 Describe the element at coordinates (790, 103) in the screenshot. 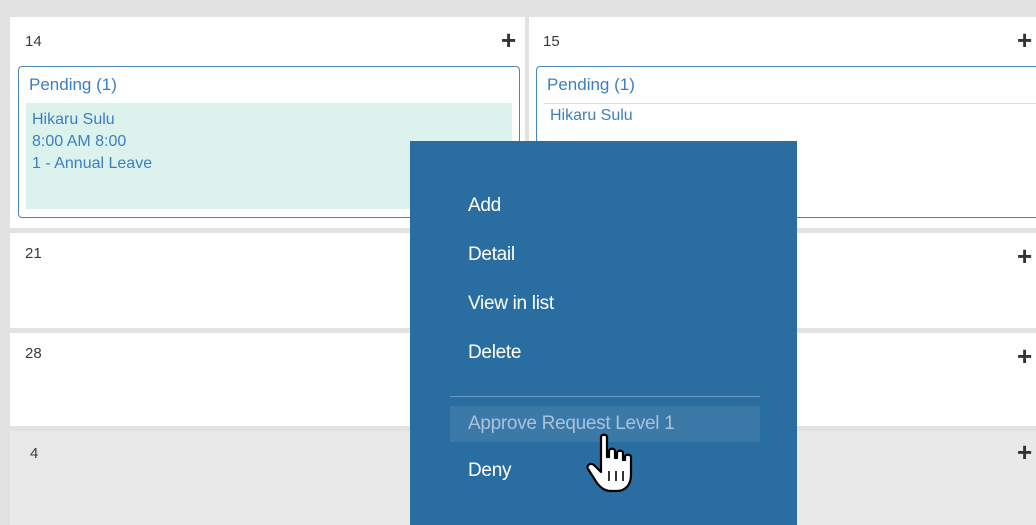

I see `entry-divider` at that location.